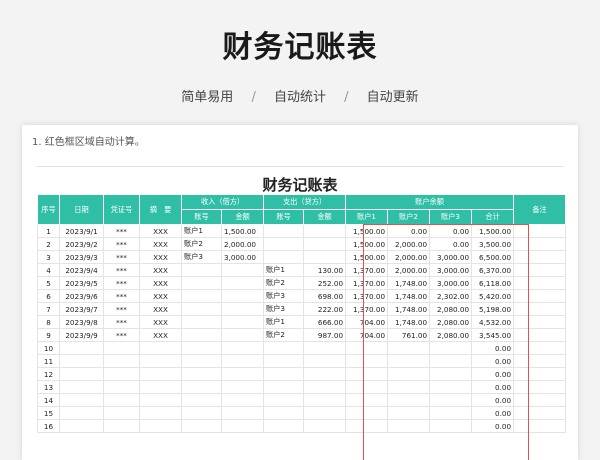  What do you see at coordinates (493, 270) in the screenshot?
I see `cell-total: 6,370.00` at bounding box center [493, 270].